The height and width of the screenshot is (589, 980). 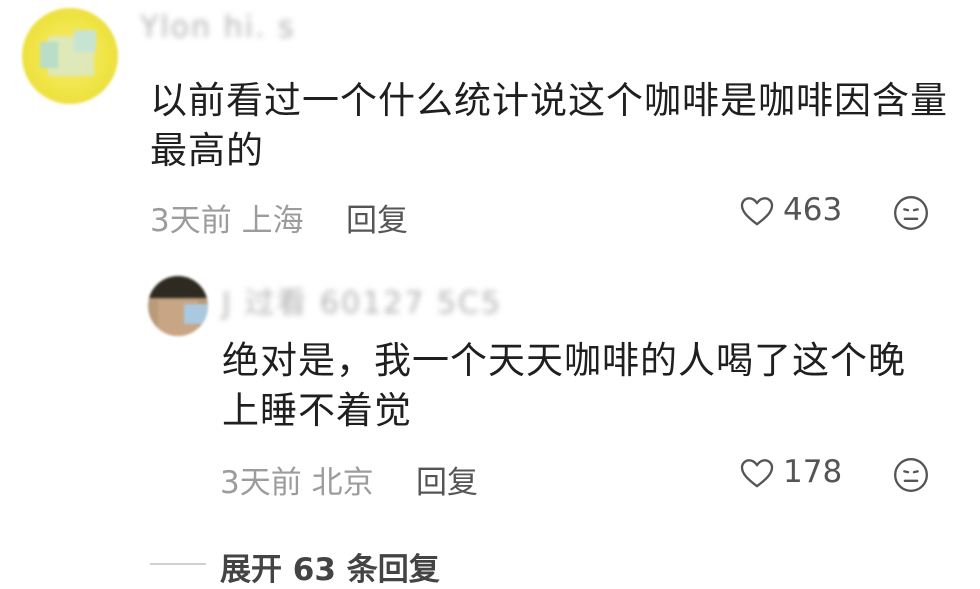 What do you see at coordinates (178, 564) in the screenshot?
I see `divider` at bounding box center [178, 564].